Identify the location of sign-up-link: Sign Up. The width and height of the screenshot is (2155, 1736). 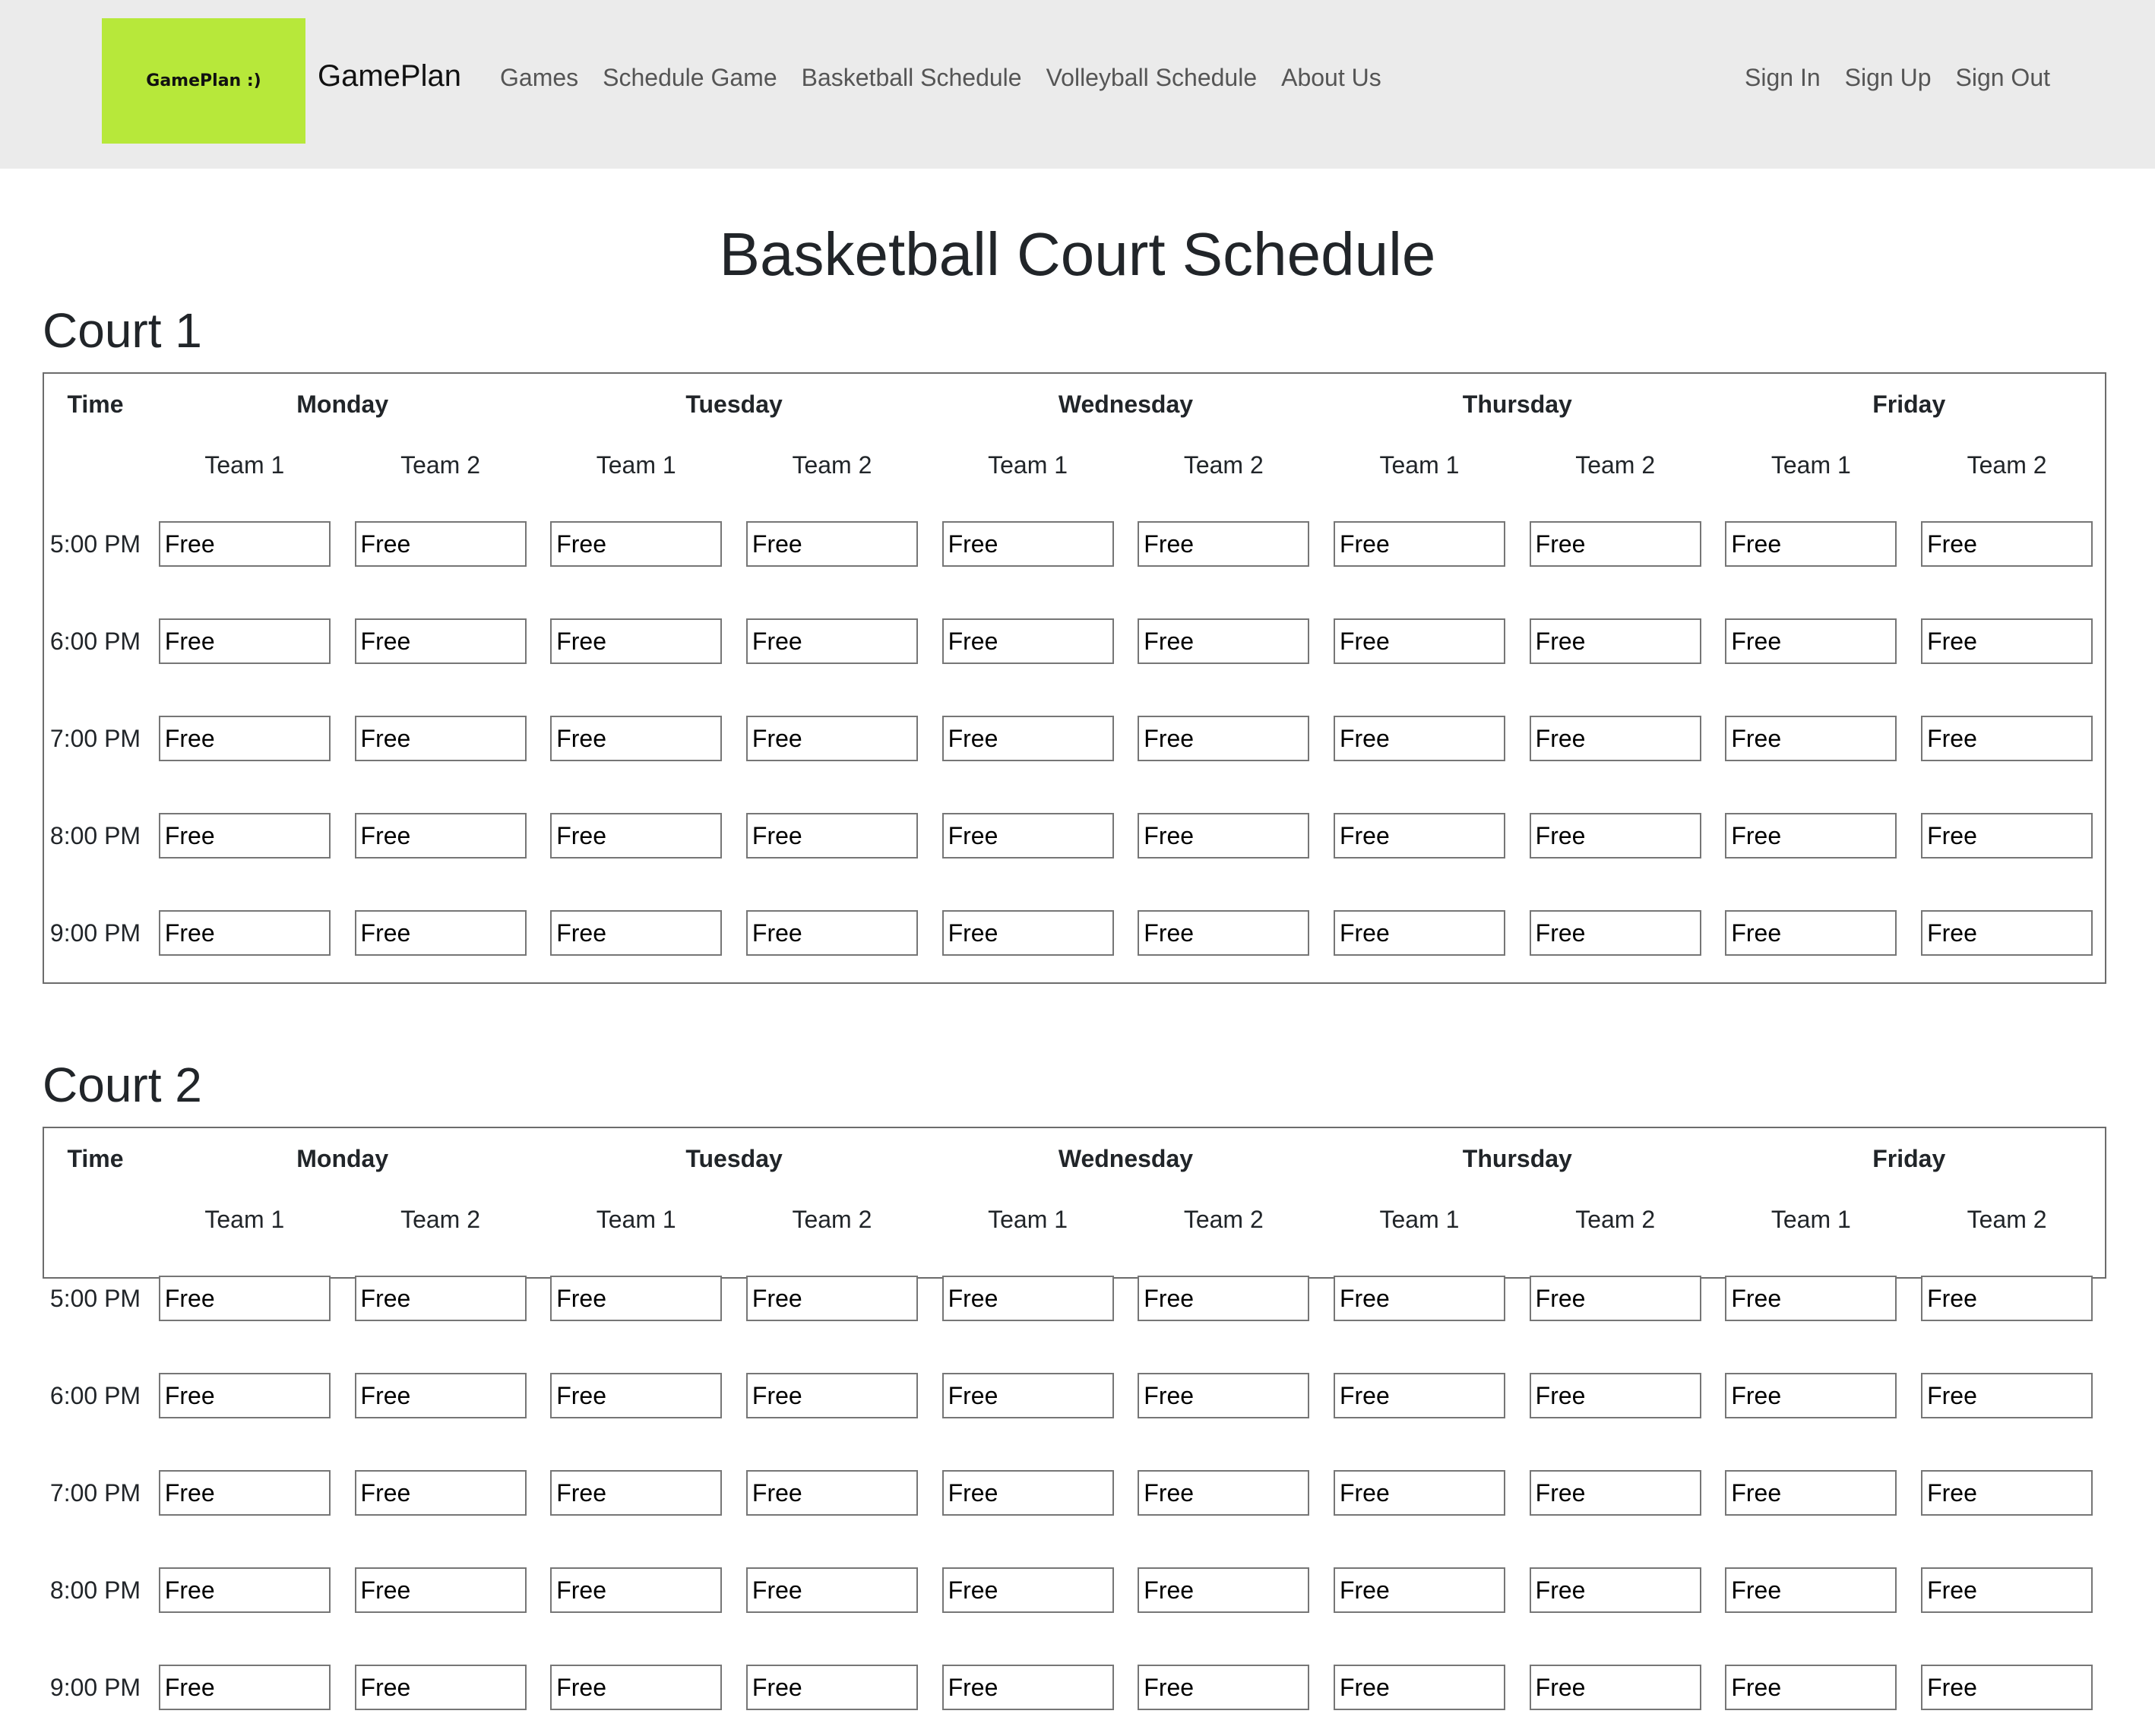
(1889, 78).